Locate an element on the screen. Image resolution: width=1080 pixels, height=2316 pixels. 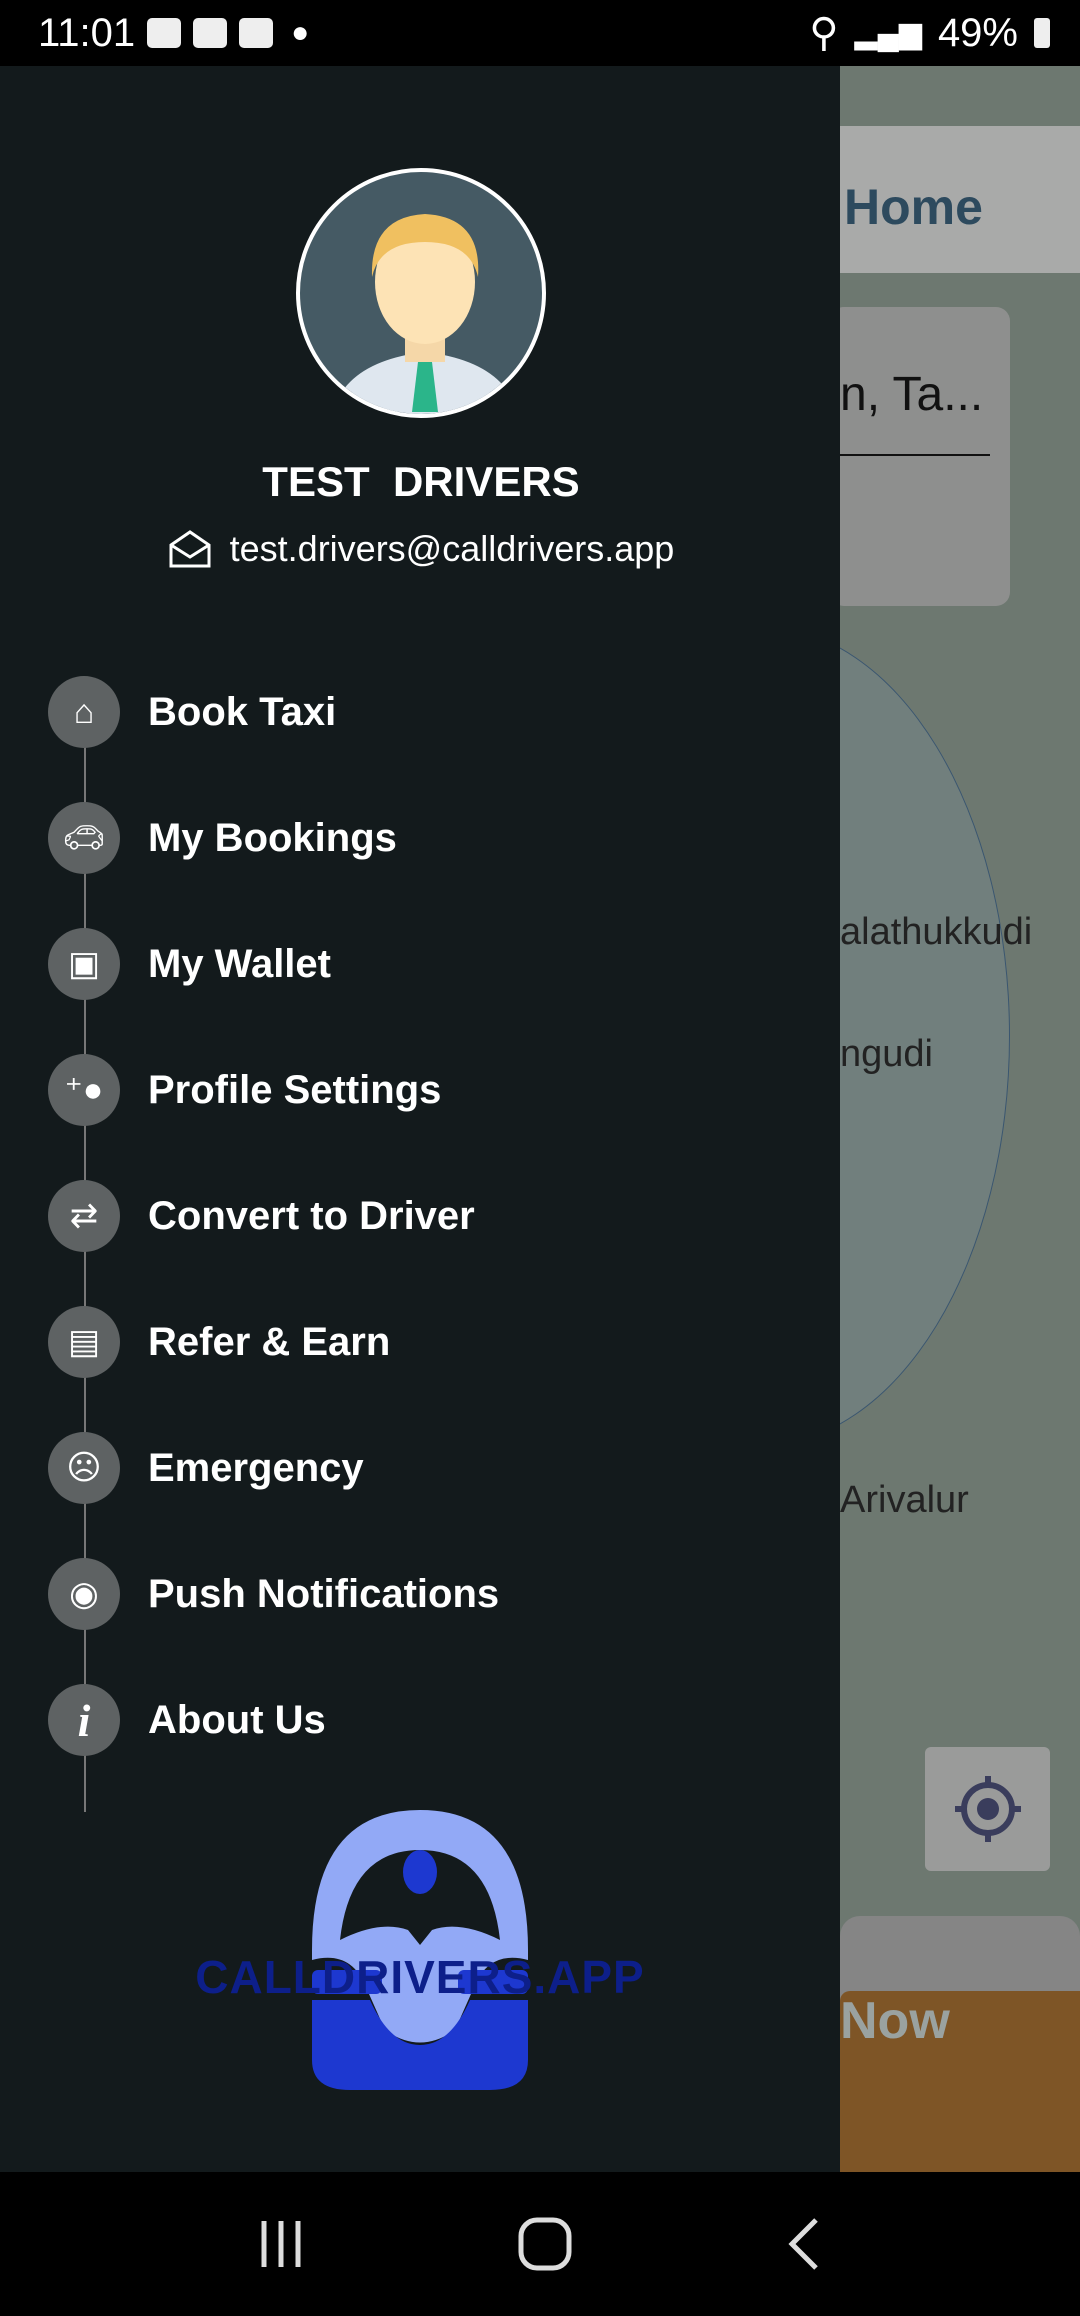
user-email-row: test.drivers@calldrivers.app is located at coordinates (421, 549).